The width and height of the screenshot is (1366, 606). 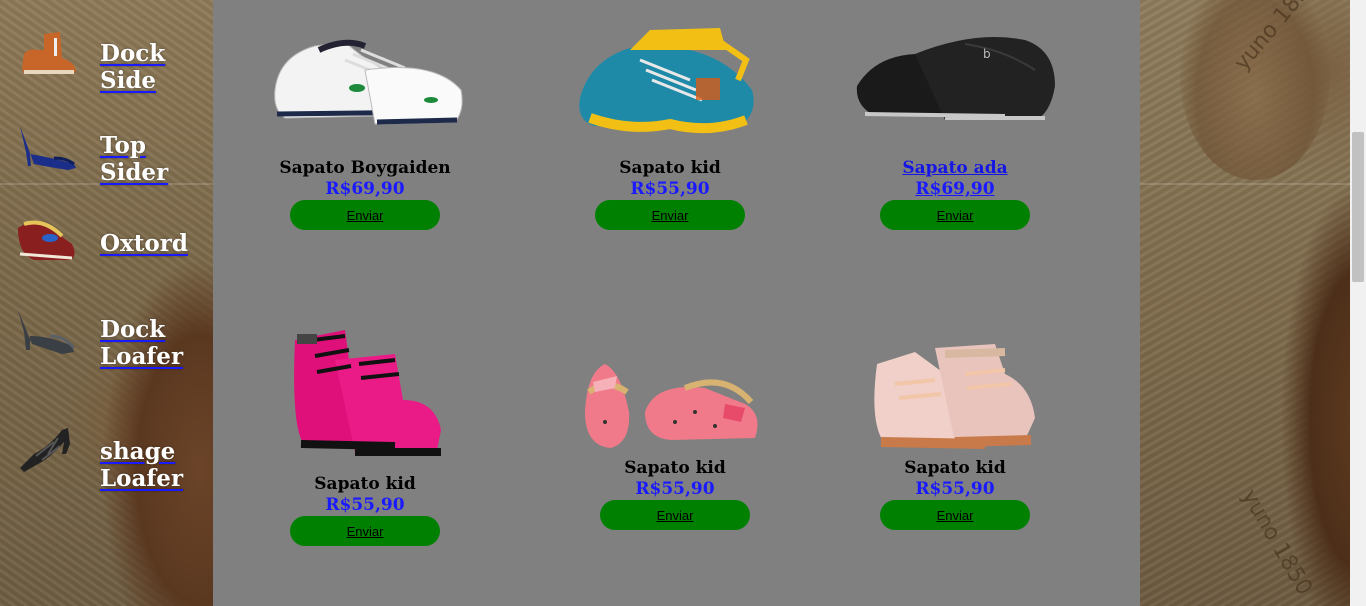 What do you see at coordinates (365, 130) in the screenshot?
I see `product-card: Sapato Boygaiden R$69,90 Enviar` at bounding box center [365, 130].